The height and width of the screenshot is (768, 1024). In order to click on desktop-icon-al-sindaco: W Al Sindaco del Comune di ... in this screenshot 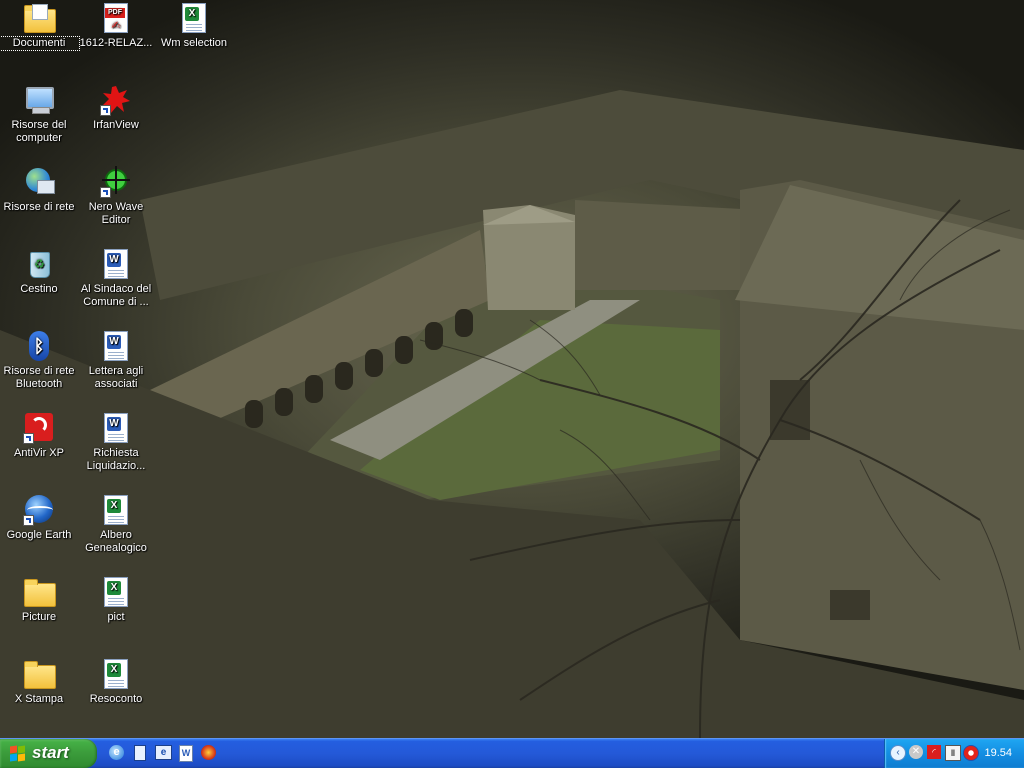, I will do `click(116, 278)`.